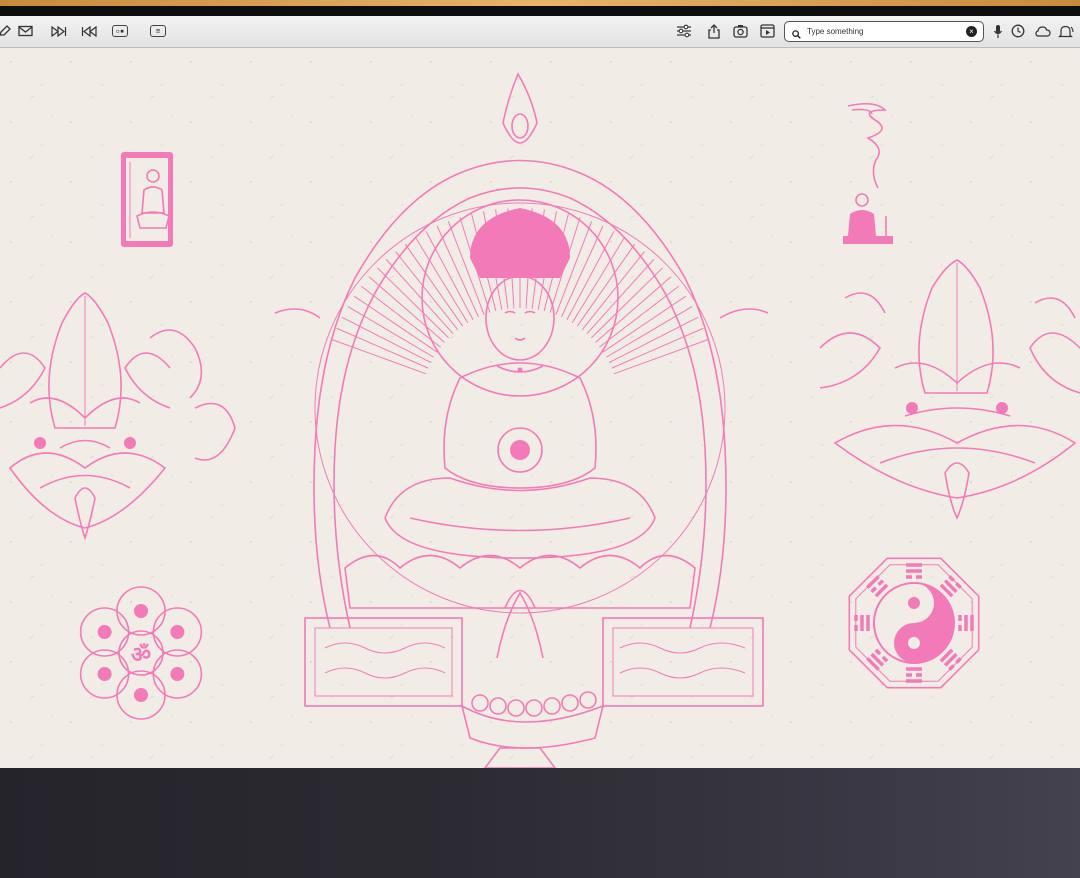 The width and height of the screenshot is (1080, 878). Describe the element at coordinates (796, 35) in the screenshot. I see `search-icon` at that location.